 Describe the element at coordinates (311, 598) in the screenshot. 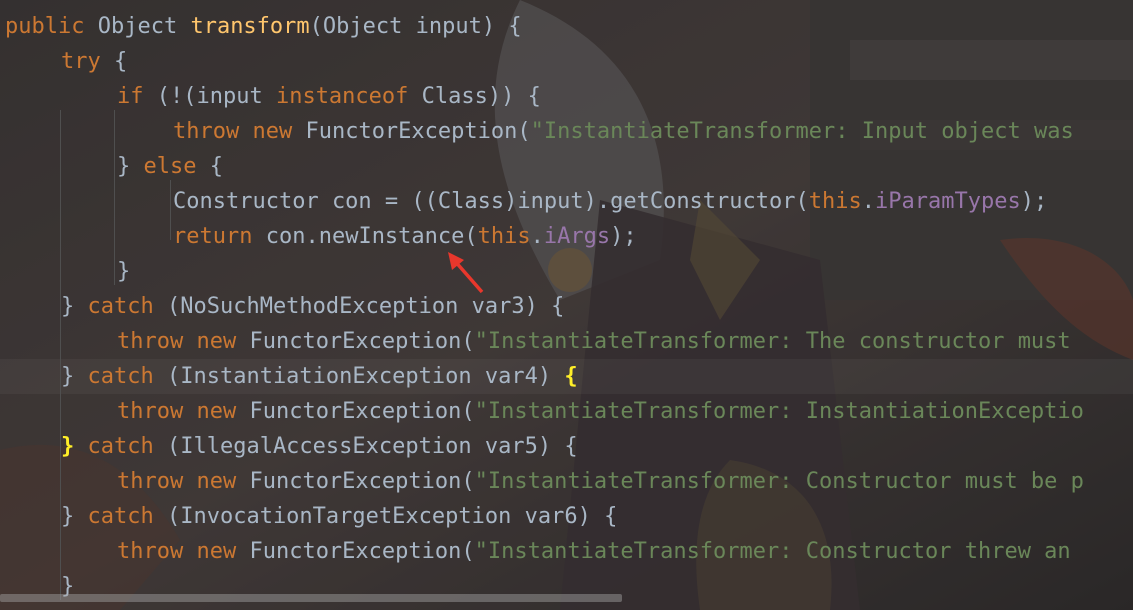

I see `horizontal-scrollbar` at that location.